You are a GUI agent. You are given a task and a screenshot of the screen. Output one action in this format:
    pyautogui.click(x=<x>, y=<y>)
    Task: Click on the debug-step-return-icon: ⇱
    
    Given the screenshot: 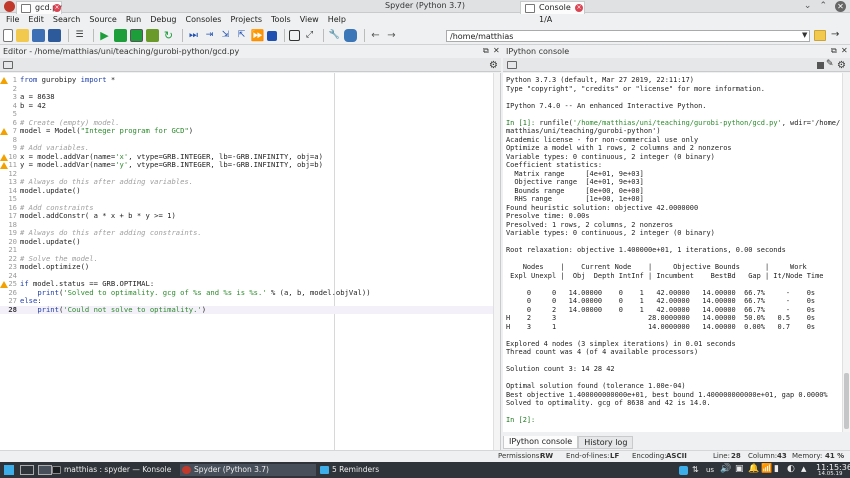 What is the action you would take?
    pyautogui.click(x=241, y=35)
    